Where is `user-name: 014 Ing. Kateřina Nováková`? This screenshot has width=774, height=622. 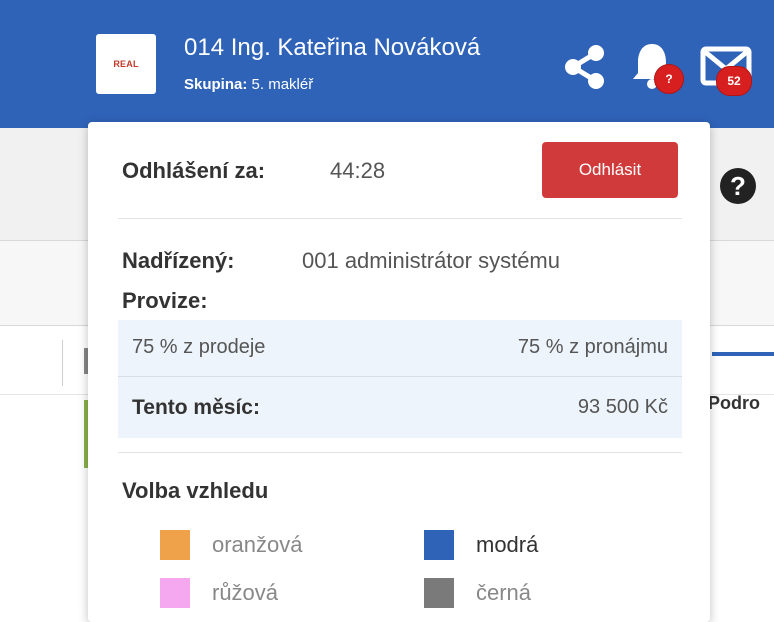 user-name: 014 Ing. Kateřina Nováková is located at coordinates (332, 48).